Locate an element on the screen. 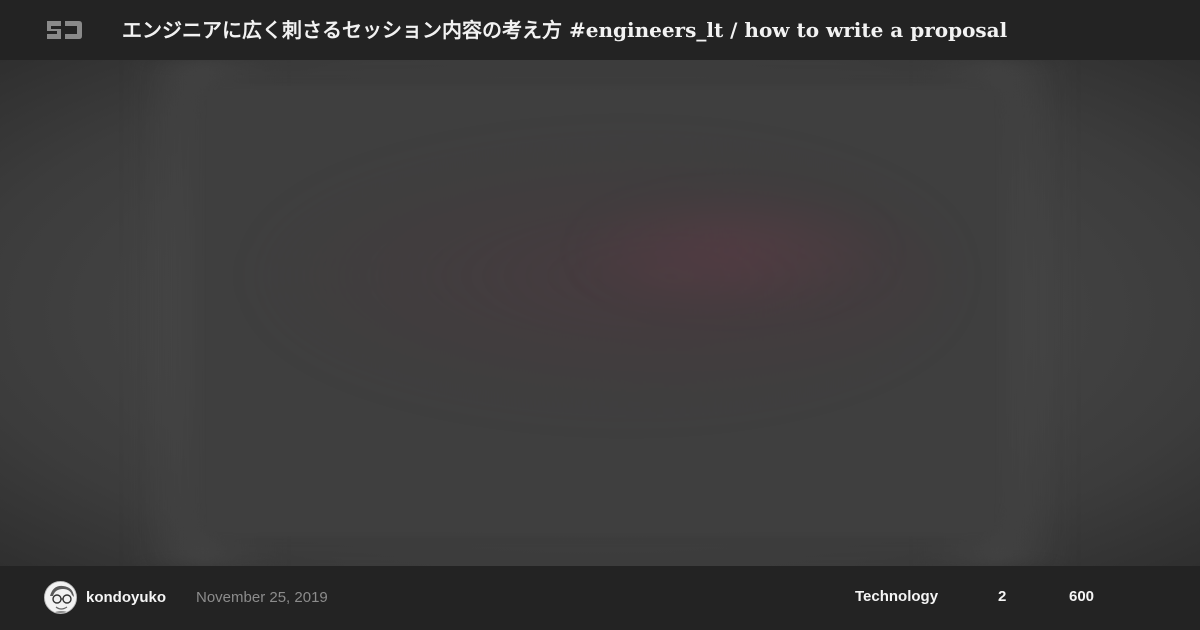 Image resolution: width=1200 pixels, height=630 pixels. stat-count-b: 600 is located at coordinates (1082, 596).